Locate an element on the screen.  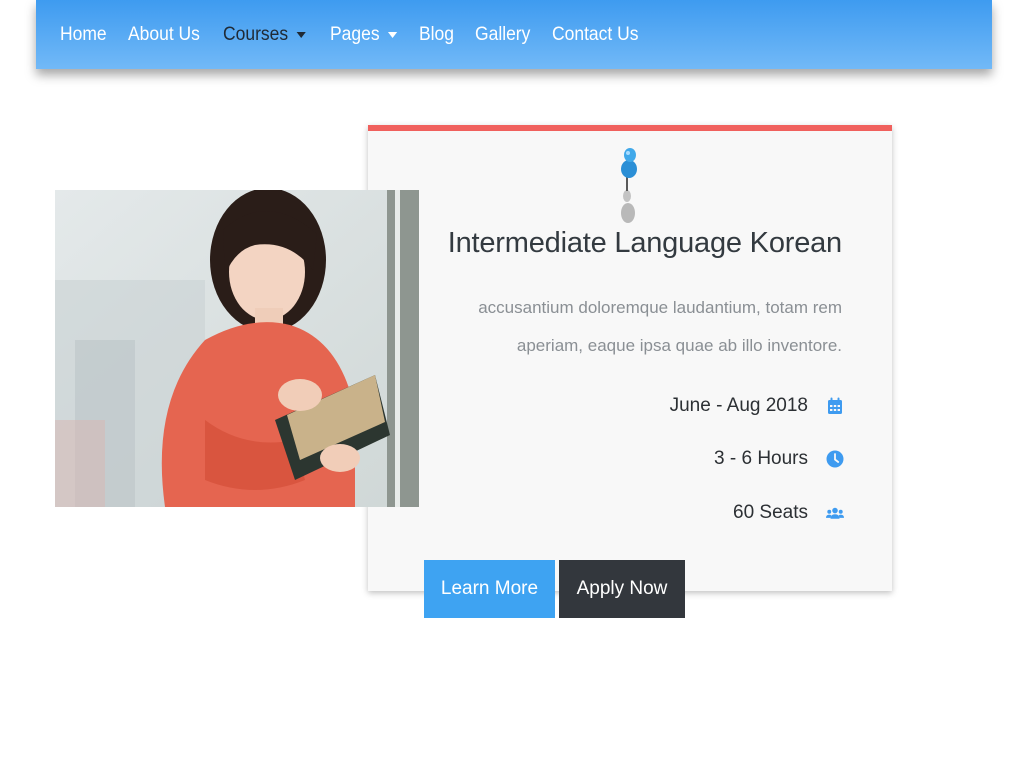
nav-gallery-label: Gallery is located at coordinates (502, 34).